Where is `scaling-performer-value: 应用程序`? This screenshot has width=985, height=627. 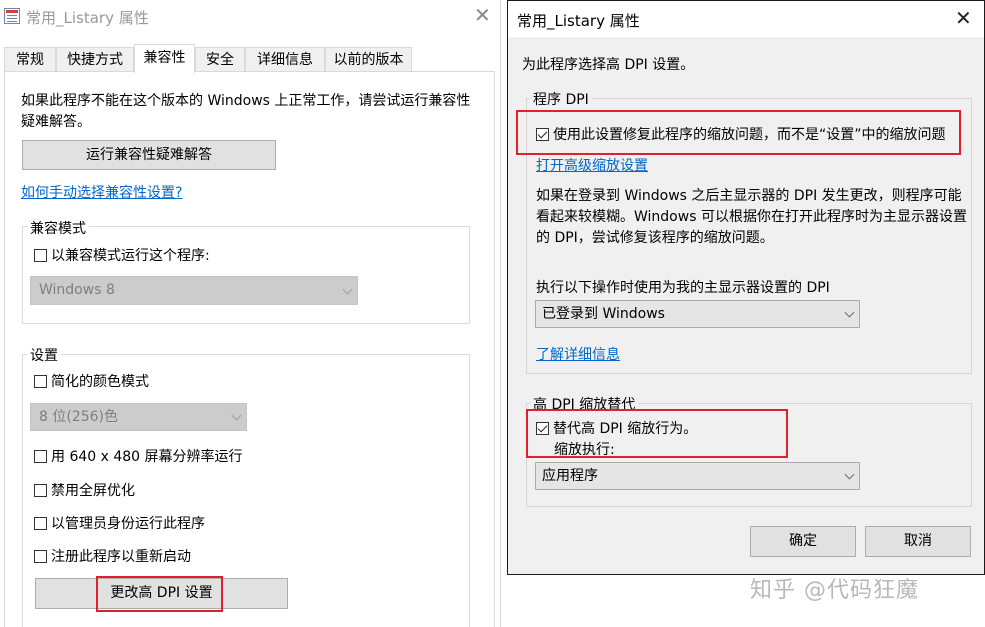 scaling-performer-value: 应用程序 is located at coordinates (570, 476).